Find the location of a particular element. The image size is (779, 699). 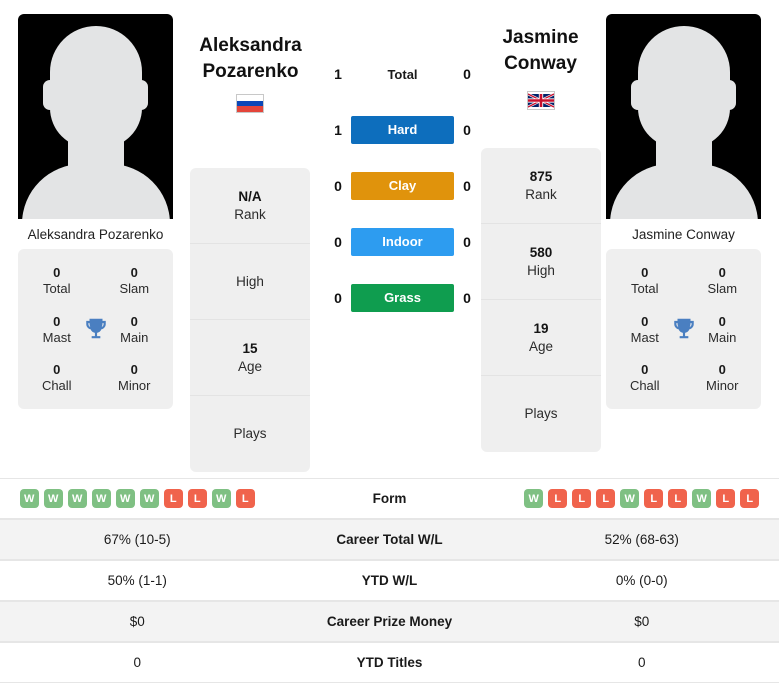

surface-row-indoor: 0 Indoor 0 is located at coordinates (402, 242).